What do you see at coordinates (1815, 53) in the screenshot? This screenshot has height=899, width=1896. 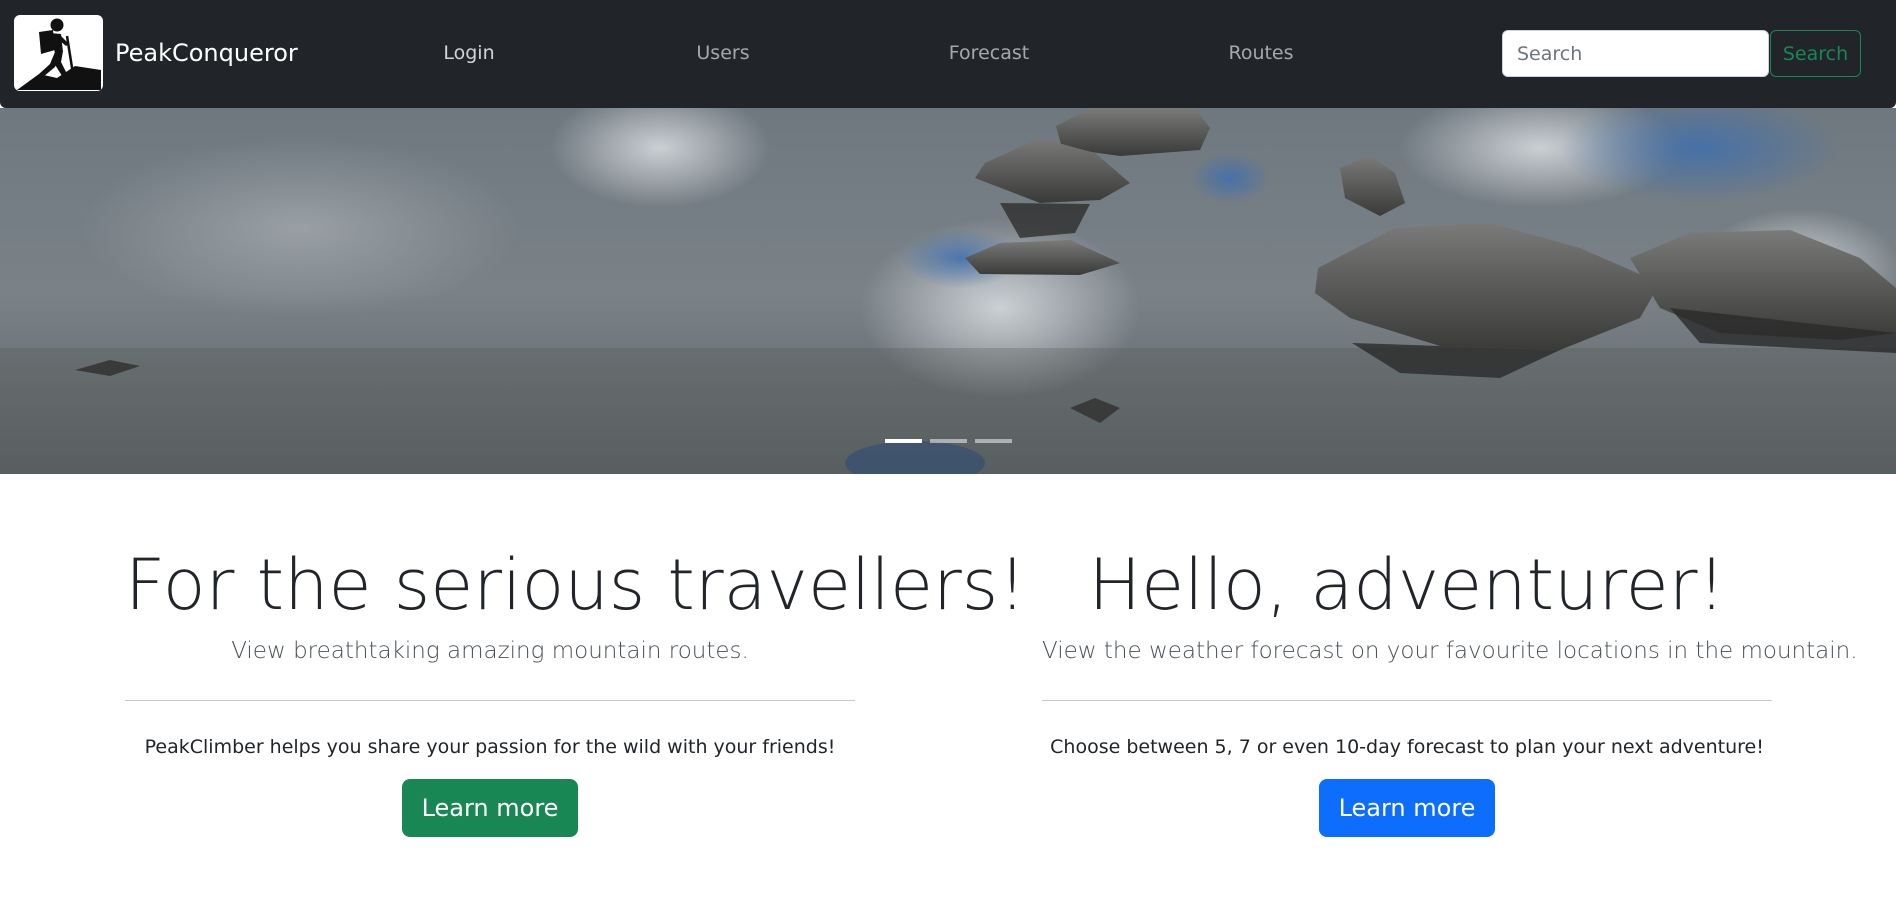 I see `search-button: Search` at bounding box center [1815, 53].